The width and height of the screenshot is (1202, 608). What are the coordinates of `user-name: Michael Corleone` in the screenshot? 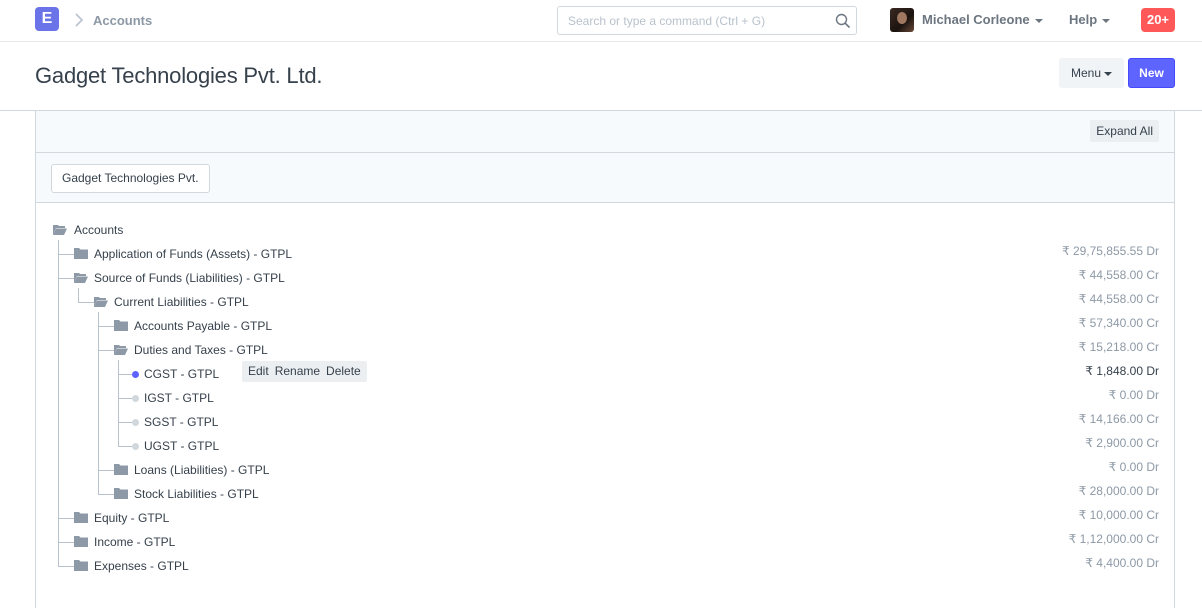 It's located at (976, 19).